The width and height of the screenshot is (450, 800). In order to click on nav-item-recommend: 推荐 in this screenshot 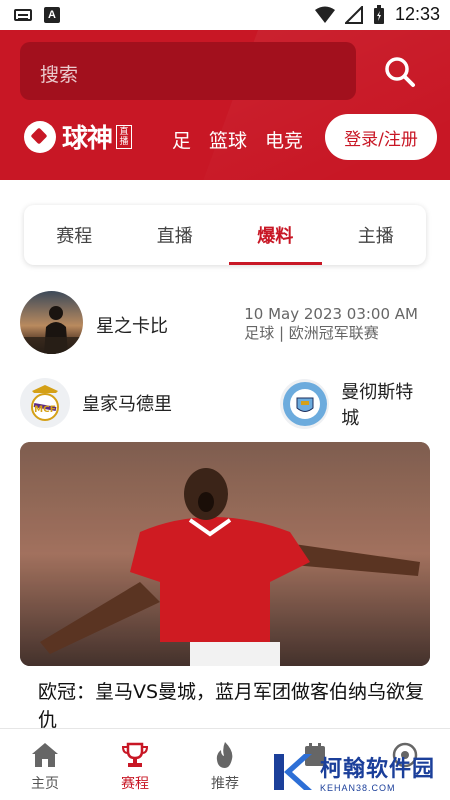, I will do `click(225, 764)`.